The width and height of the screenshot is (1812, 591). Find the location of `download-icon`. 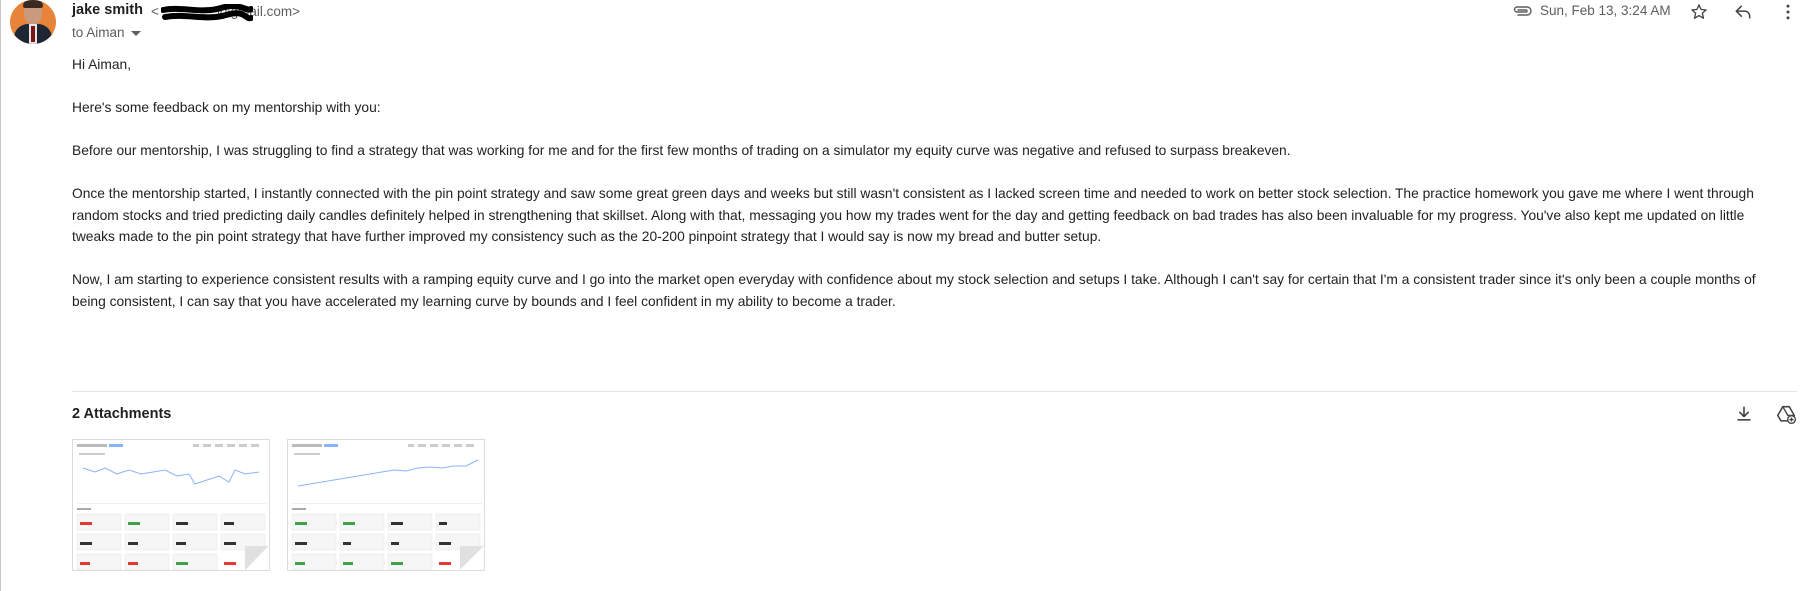

download-icon is located at coordinates (1744, 413).